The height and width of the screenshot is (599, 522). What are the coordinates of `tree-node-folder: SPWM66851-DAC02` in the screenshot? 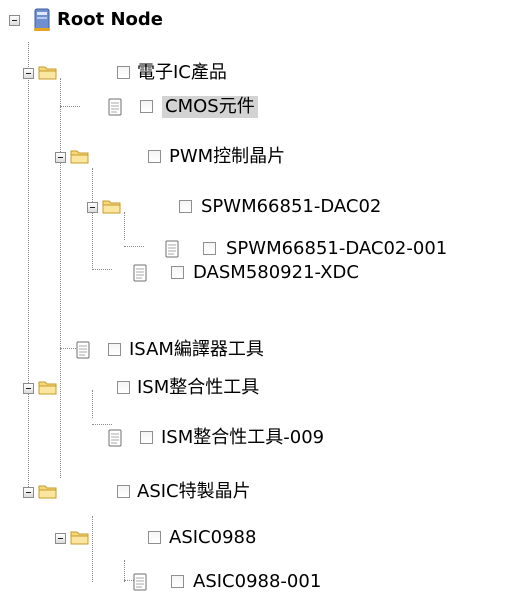 It's located at (210, 207).